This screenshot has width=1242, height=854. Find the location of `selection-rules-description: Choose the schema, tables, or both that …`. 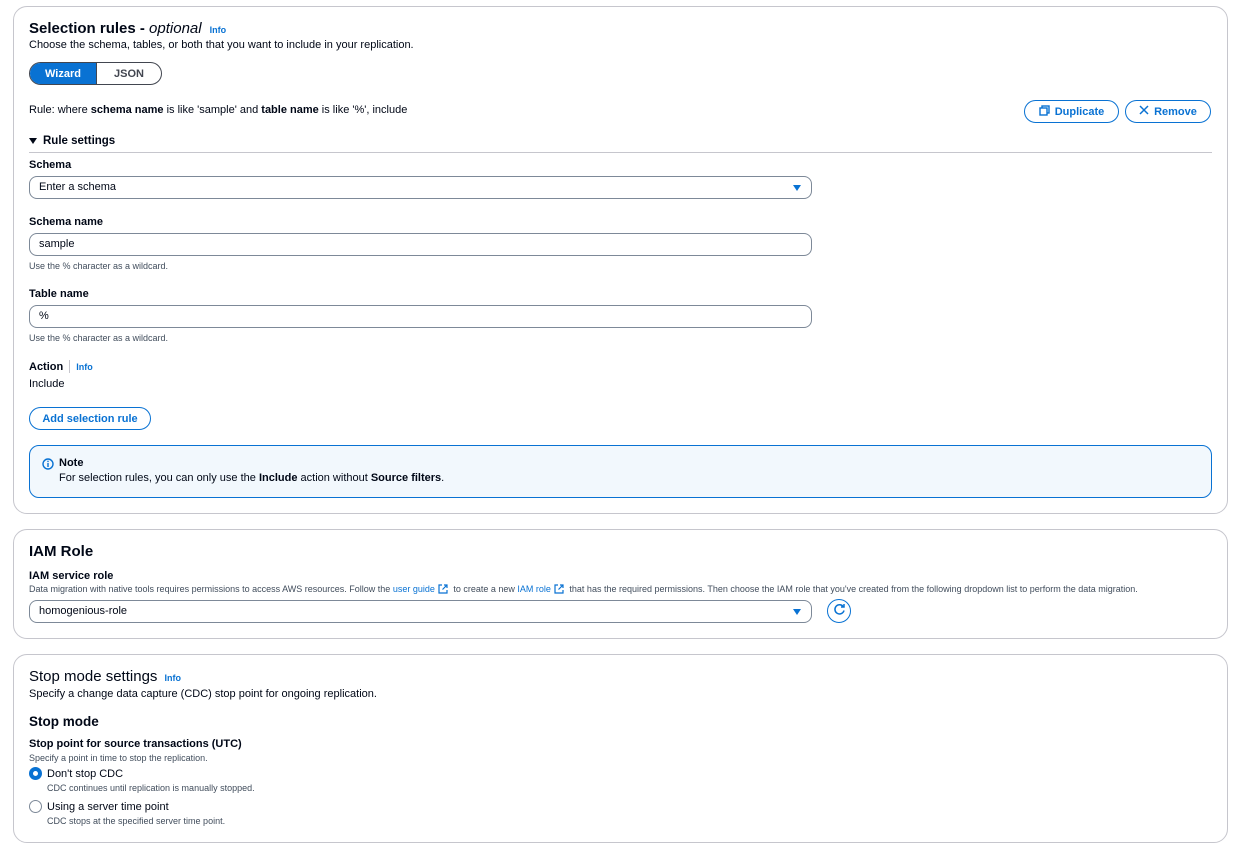

selection-rules-description: Choose the schema, tables, or both that … is located at coordinates (221, 45).